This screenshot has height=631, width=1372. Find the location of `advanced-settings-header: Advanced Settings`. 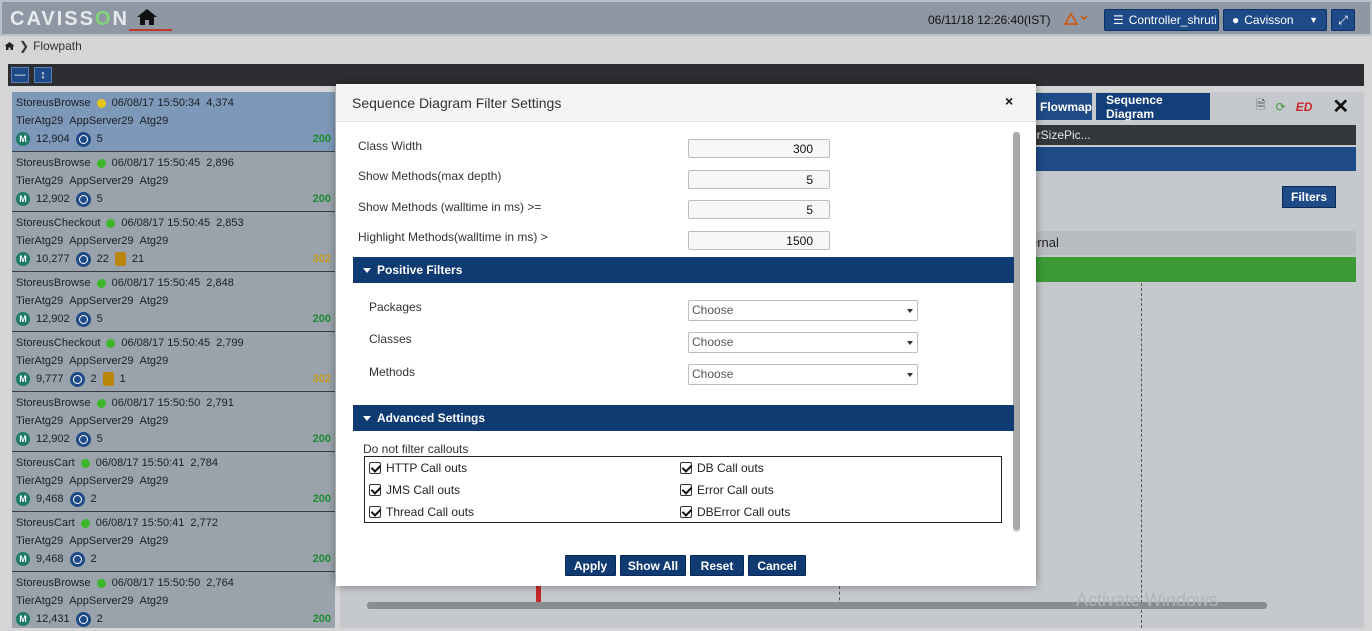

advanced-settings-header: Advanced Settings is located at coordinates (683, 418).